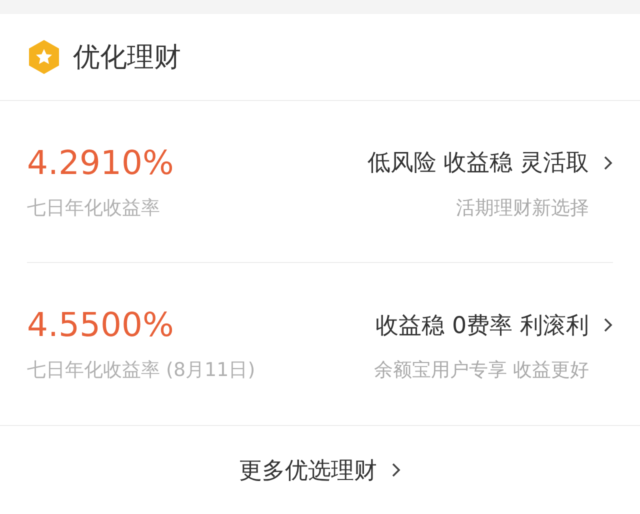  What do you see at coordinates (101, 325) in the screenshot?
I see `yield-rate: 4.5500%` at bounding box center [101, 325].